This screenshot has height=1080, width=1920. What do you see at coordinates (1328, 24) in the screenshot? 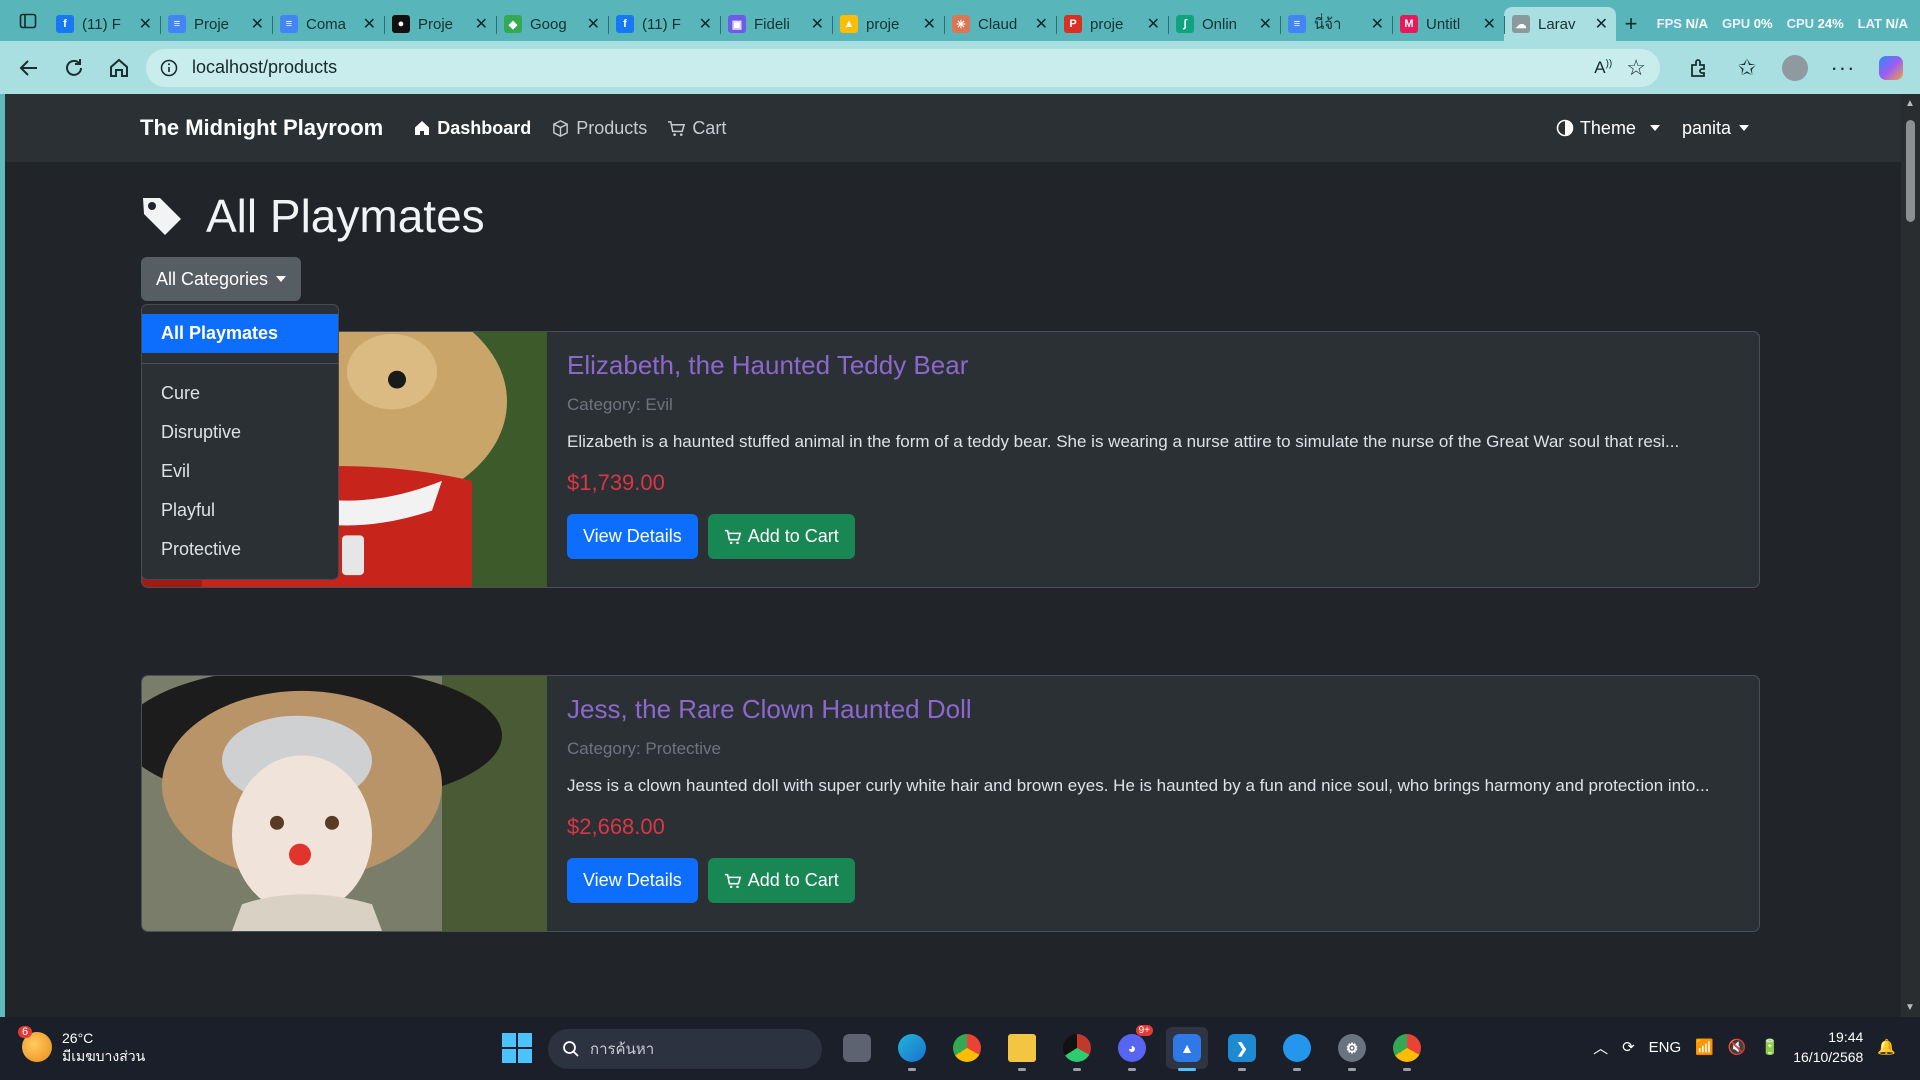
I see `tab-title: นี่จ้า` at bounding box center [1328, 24].